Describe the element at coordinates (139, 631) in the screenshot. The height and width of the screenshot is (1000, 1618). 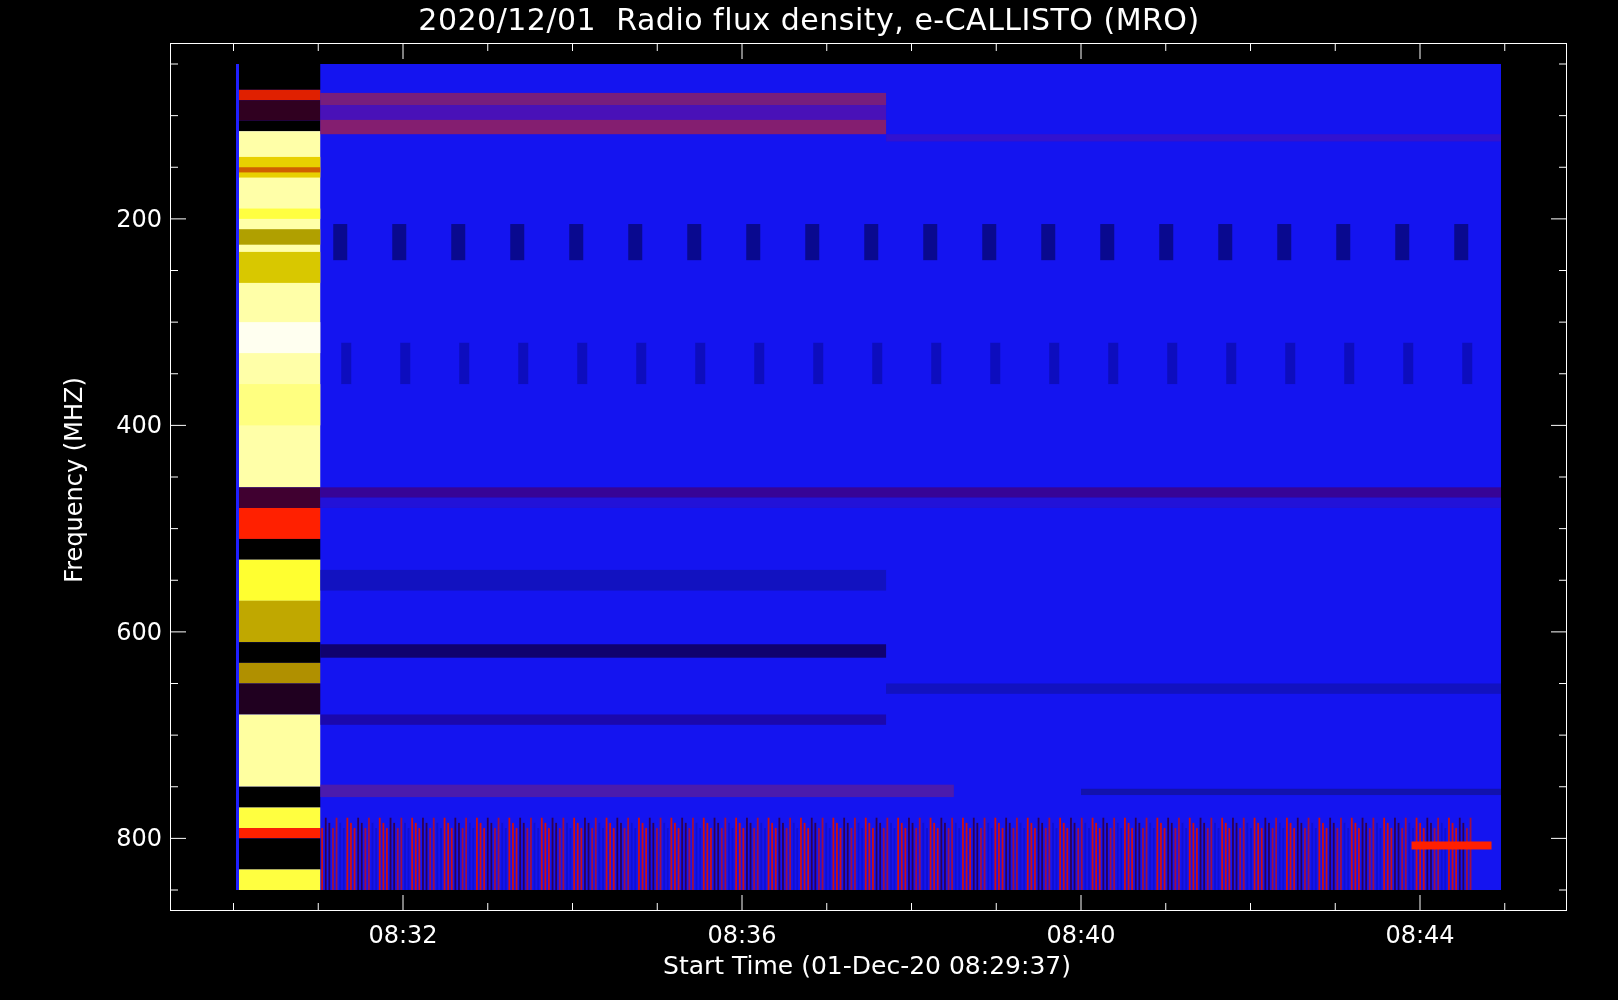
I see `y-tick-label: 600` at that location.